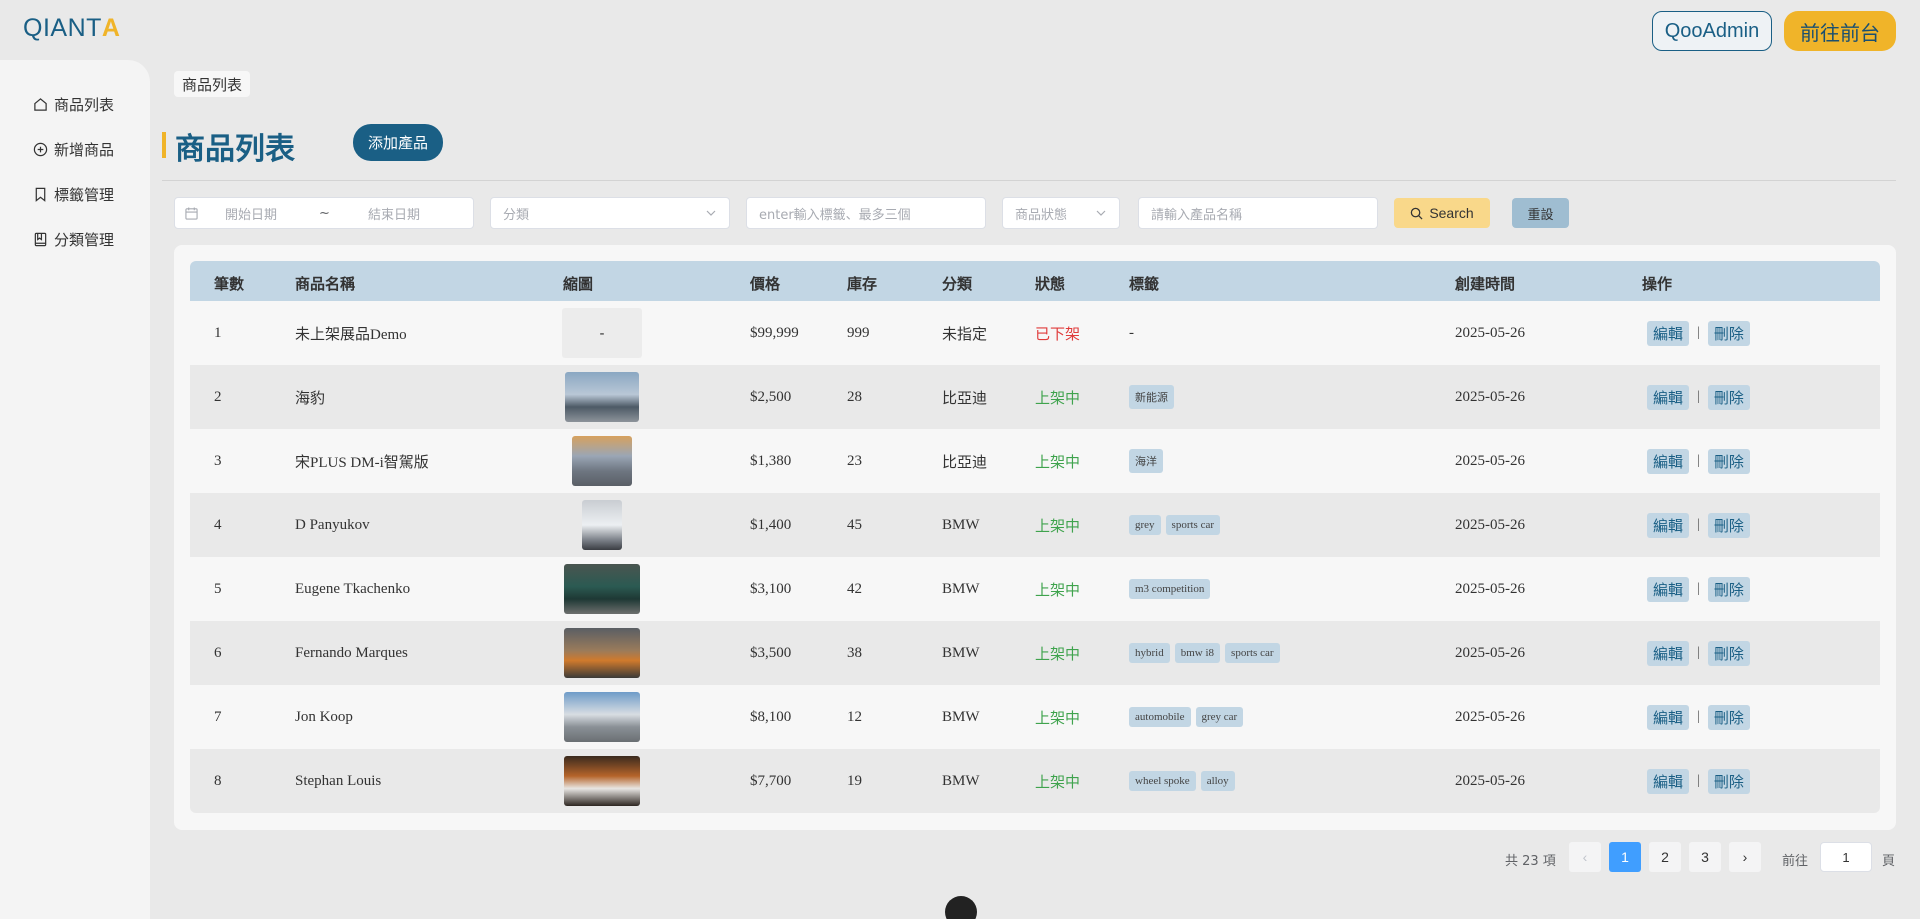 The width and height of the screenshot is (1920, 919). What do you see at coordinates (218, 396) in the screenshot?
I see `row-number: 2` at bounding box center [218, 396].